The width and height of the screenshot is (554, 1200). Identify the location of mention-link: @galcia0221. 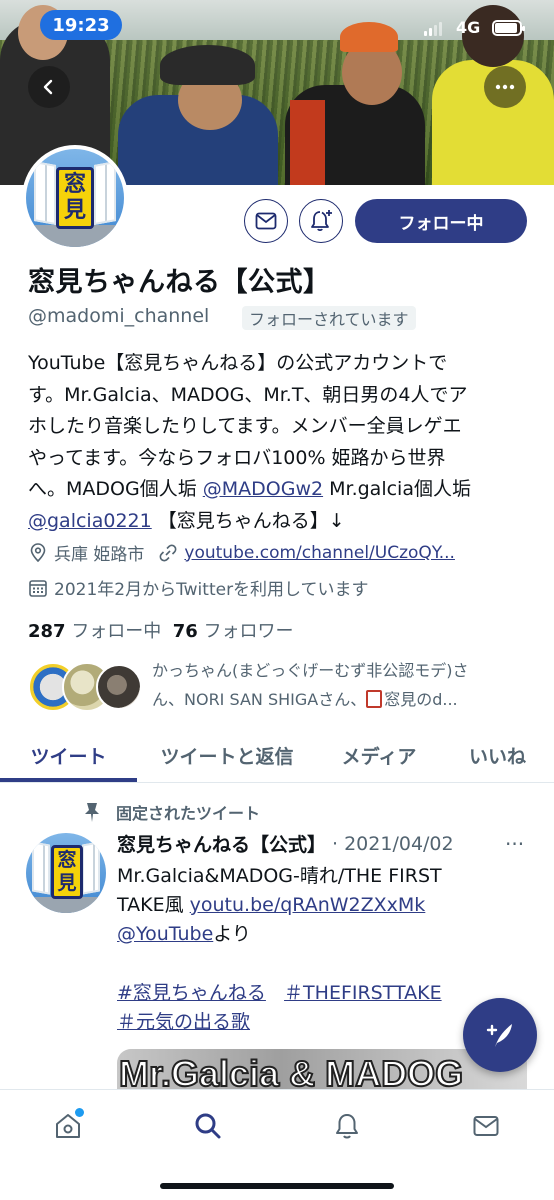
(90, 521).